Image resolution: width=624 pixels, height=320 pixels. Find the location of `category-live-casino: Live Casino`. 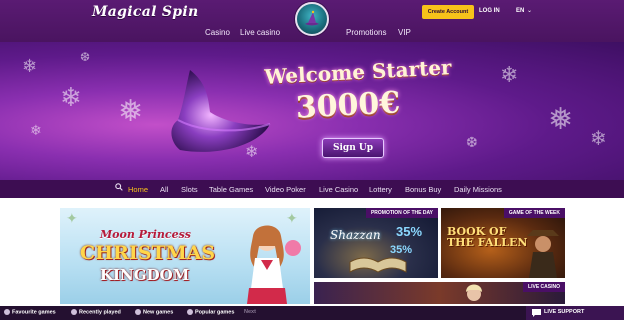

category-live-casino: Live Casino is located at coordinates (338, 189).